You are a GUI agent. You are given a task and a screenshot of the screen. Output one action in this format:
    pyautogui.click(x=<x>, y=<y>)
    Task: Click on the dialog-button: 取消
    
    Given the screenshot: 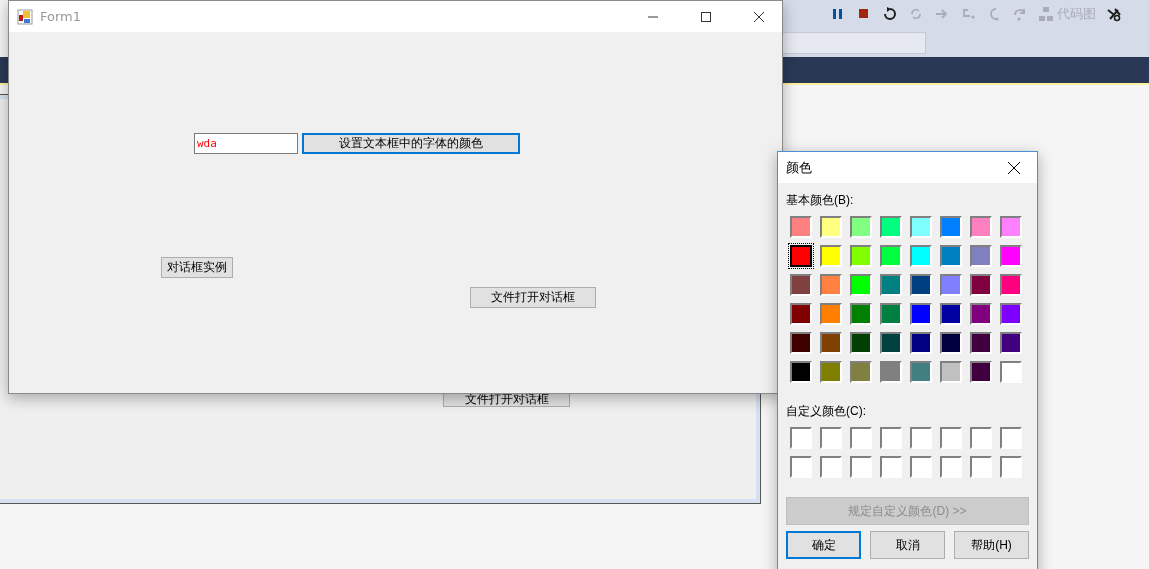 What is the action you would take?
    pyautogui.click(x=907, y=545)
    